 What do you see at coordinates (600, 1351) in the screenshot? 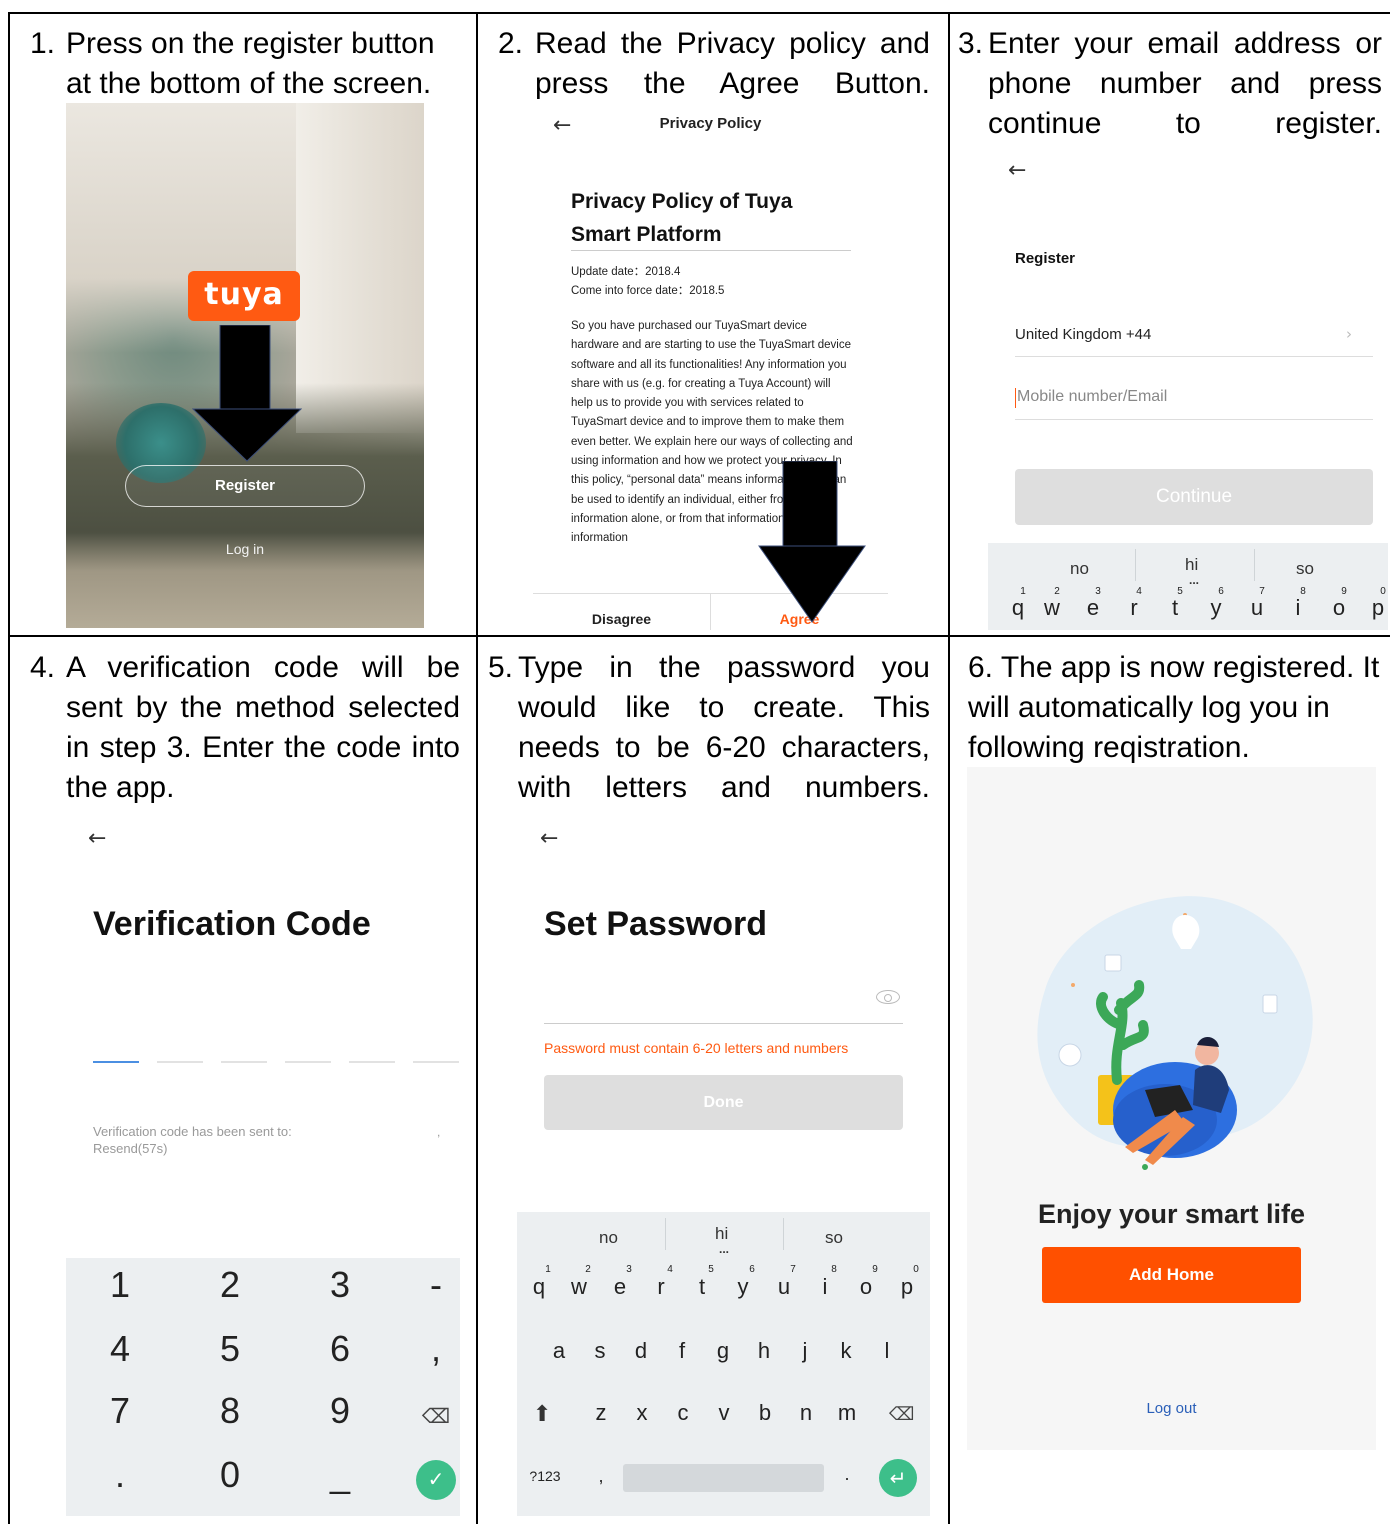
I see `key-s: s` at bounding box center [600, 1351].